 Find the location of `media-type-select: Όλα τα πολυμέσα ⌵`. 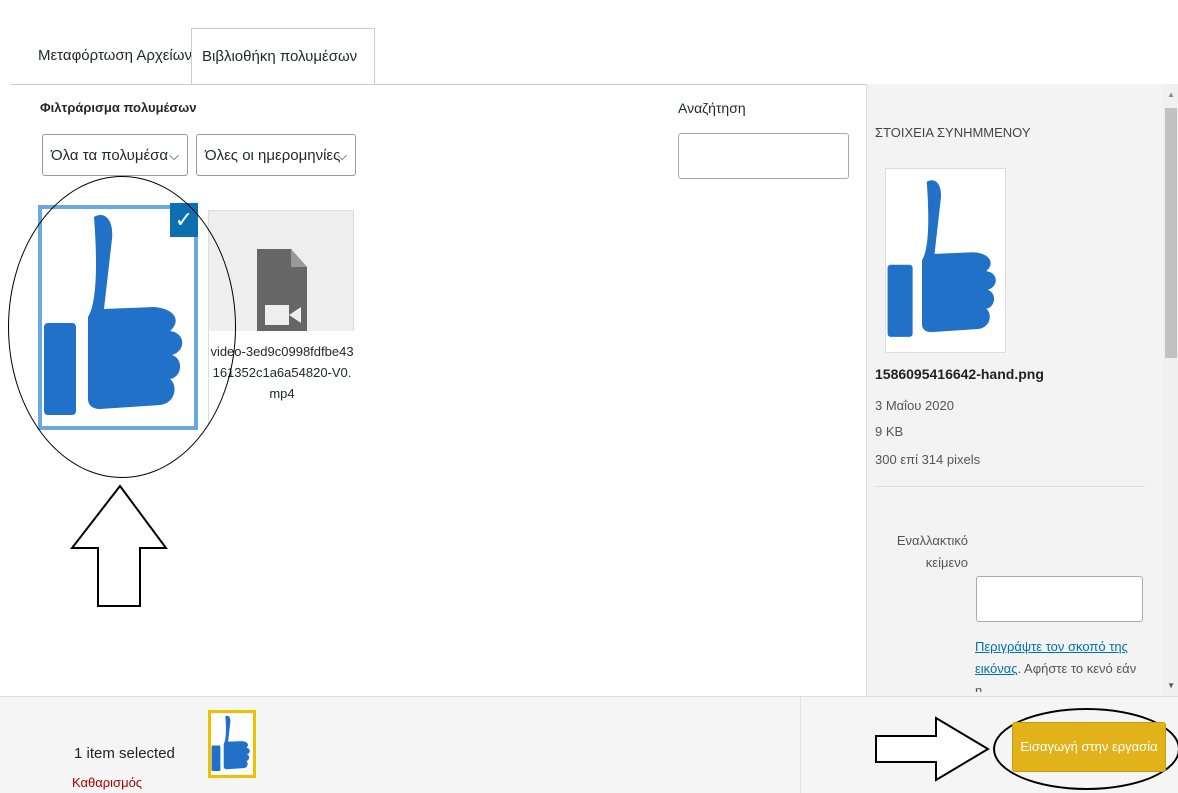

media-type-select: Όλα τα πολυμέσα ⌵ is located at coordinates (115, 155).